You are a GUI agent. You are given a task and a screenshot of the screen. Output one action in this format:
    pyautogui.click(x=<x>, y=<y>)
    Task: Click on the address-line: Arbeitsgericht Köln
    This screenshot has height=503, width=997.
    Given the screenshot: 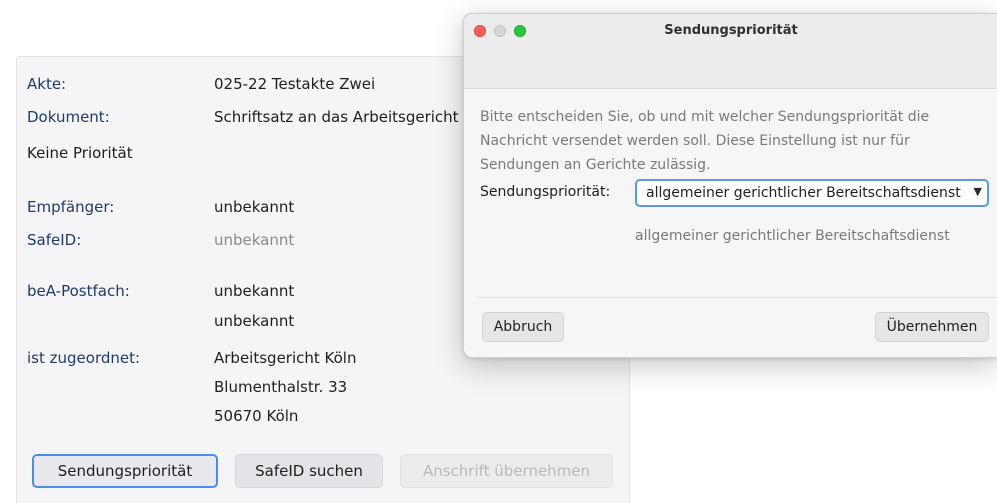 What is the action you would take?
    pyautogui.click(x=285, y=358)
    